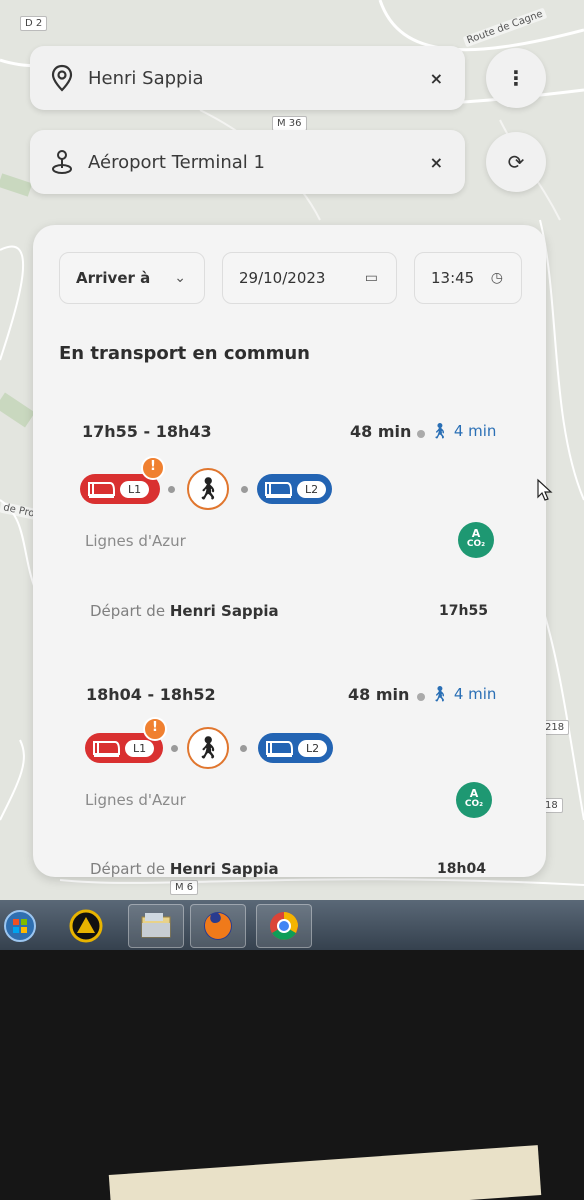 This screenshot has height=1200, width=584. Describe the element at coordinates (436, 162) in the screenshot. I see `clear-destination-button: ×` at that location.